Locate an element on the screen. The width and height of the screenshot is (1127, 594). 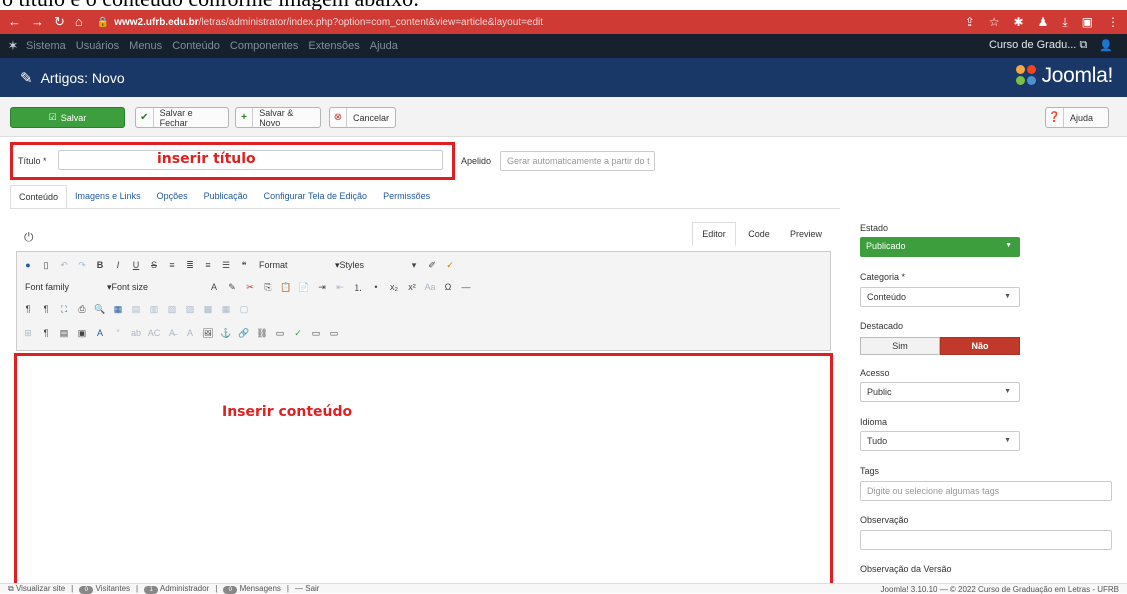
extensions-icon: ✱ is located at coordinates (1019, 22).